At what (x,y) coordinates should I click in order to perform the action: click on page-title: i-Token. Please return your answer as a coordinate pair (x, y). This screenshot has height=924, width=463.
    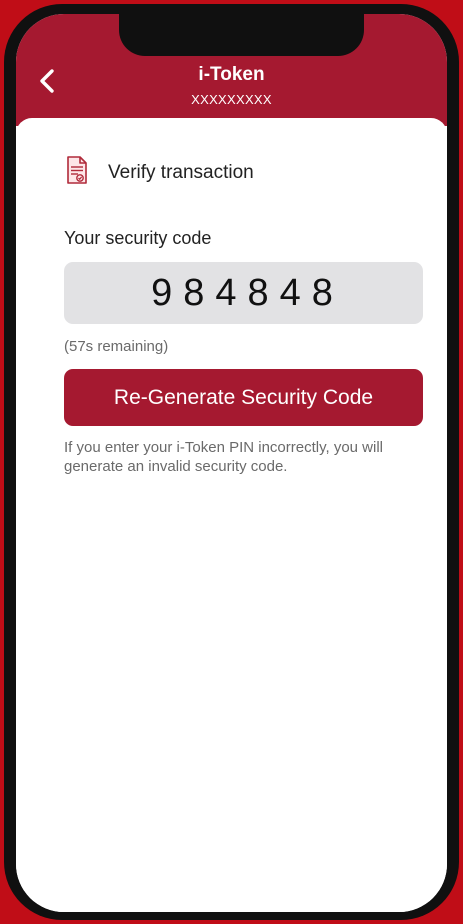
    Looking at the image, I should click on (231, 74).